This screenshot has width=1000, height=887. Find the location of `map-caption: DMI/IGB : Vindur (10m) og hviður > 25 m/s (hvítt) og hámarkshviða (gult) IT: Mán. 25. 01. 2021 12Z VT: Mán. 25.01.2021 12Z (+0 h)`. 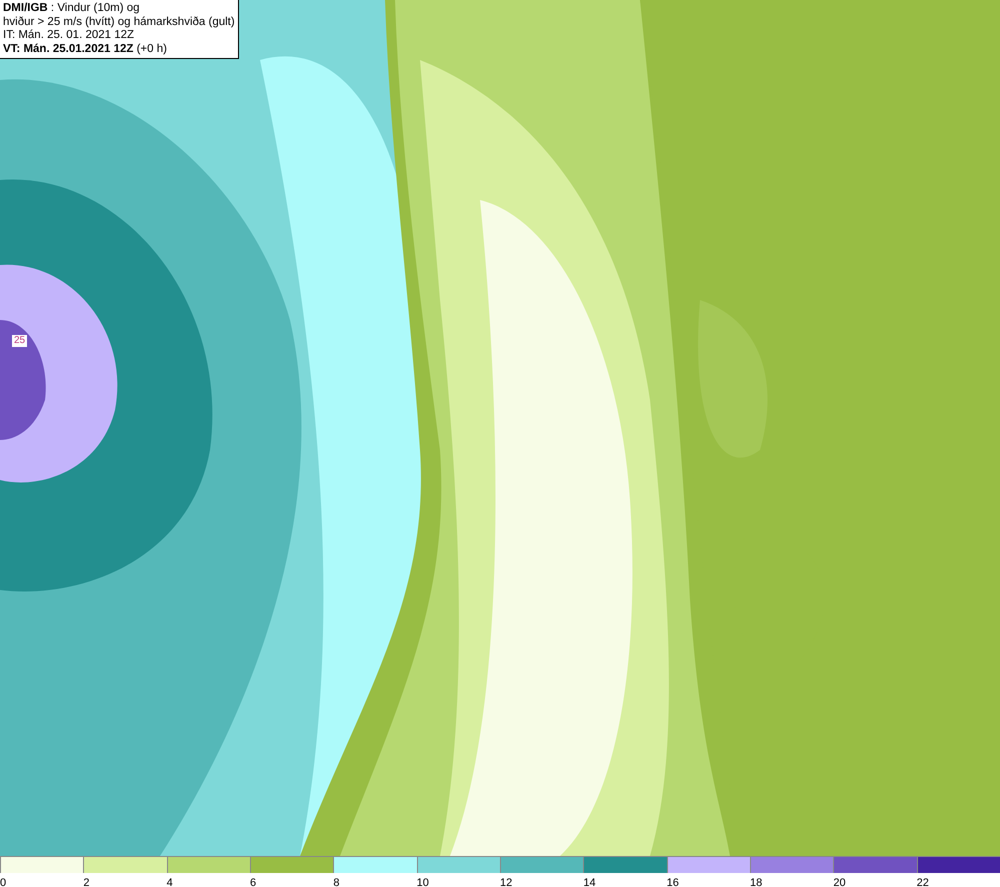

map-caption: DMI/IGB : Vindur (10m) og hviður > 25 m/s (hvítt) og hámarkshviða (gult) IT: Mán. 25. 01. 2021 12Z VT: Mán. 25.01.2021 12Z (+0 h) is located at coordinates (119, 29).